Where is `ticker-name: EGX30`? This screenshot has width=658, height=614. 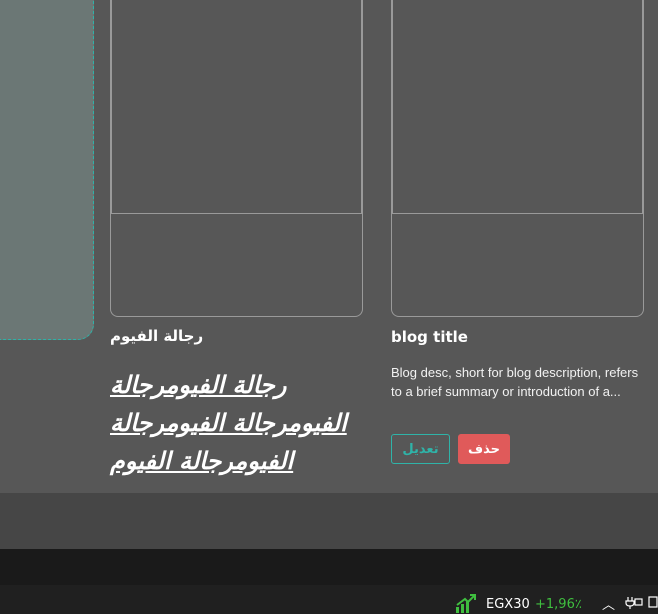 ticker-name: EGX30 is located at coordinates (508, 604).